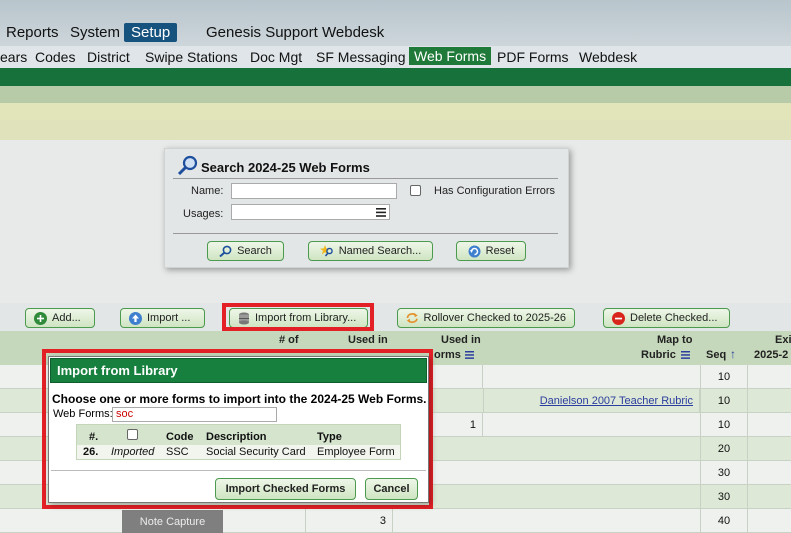 This screenshot has width=791, height=533. Describe the element at coordinates (276, 57) in the screenshot. I see `subnav-item-doc-mgt: Doc Mgt` at that location.